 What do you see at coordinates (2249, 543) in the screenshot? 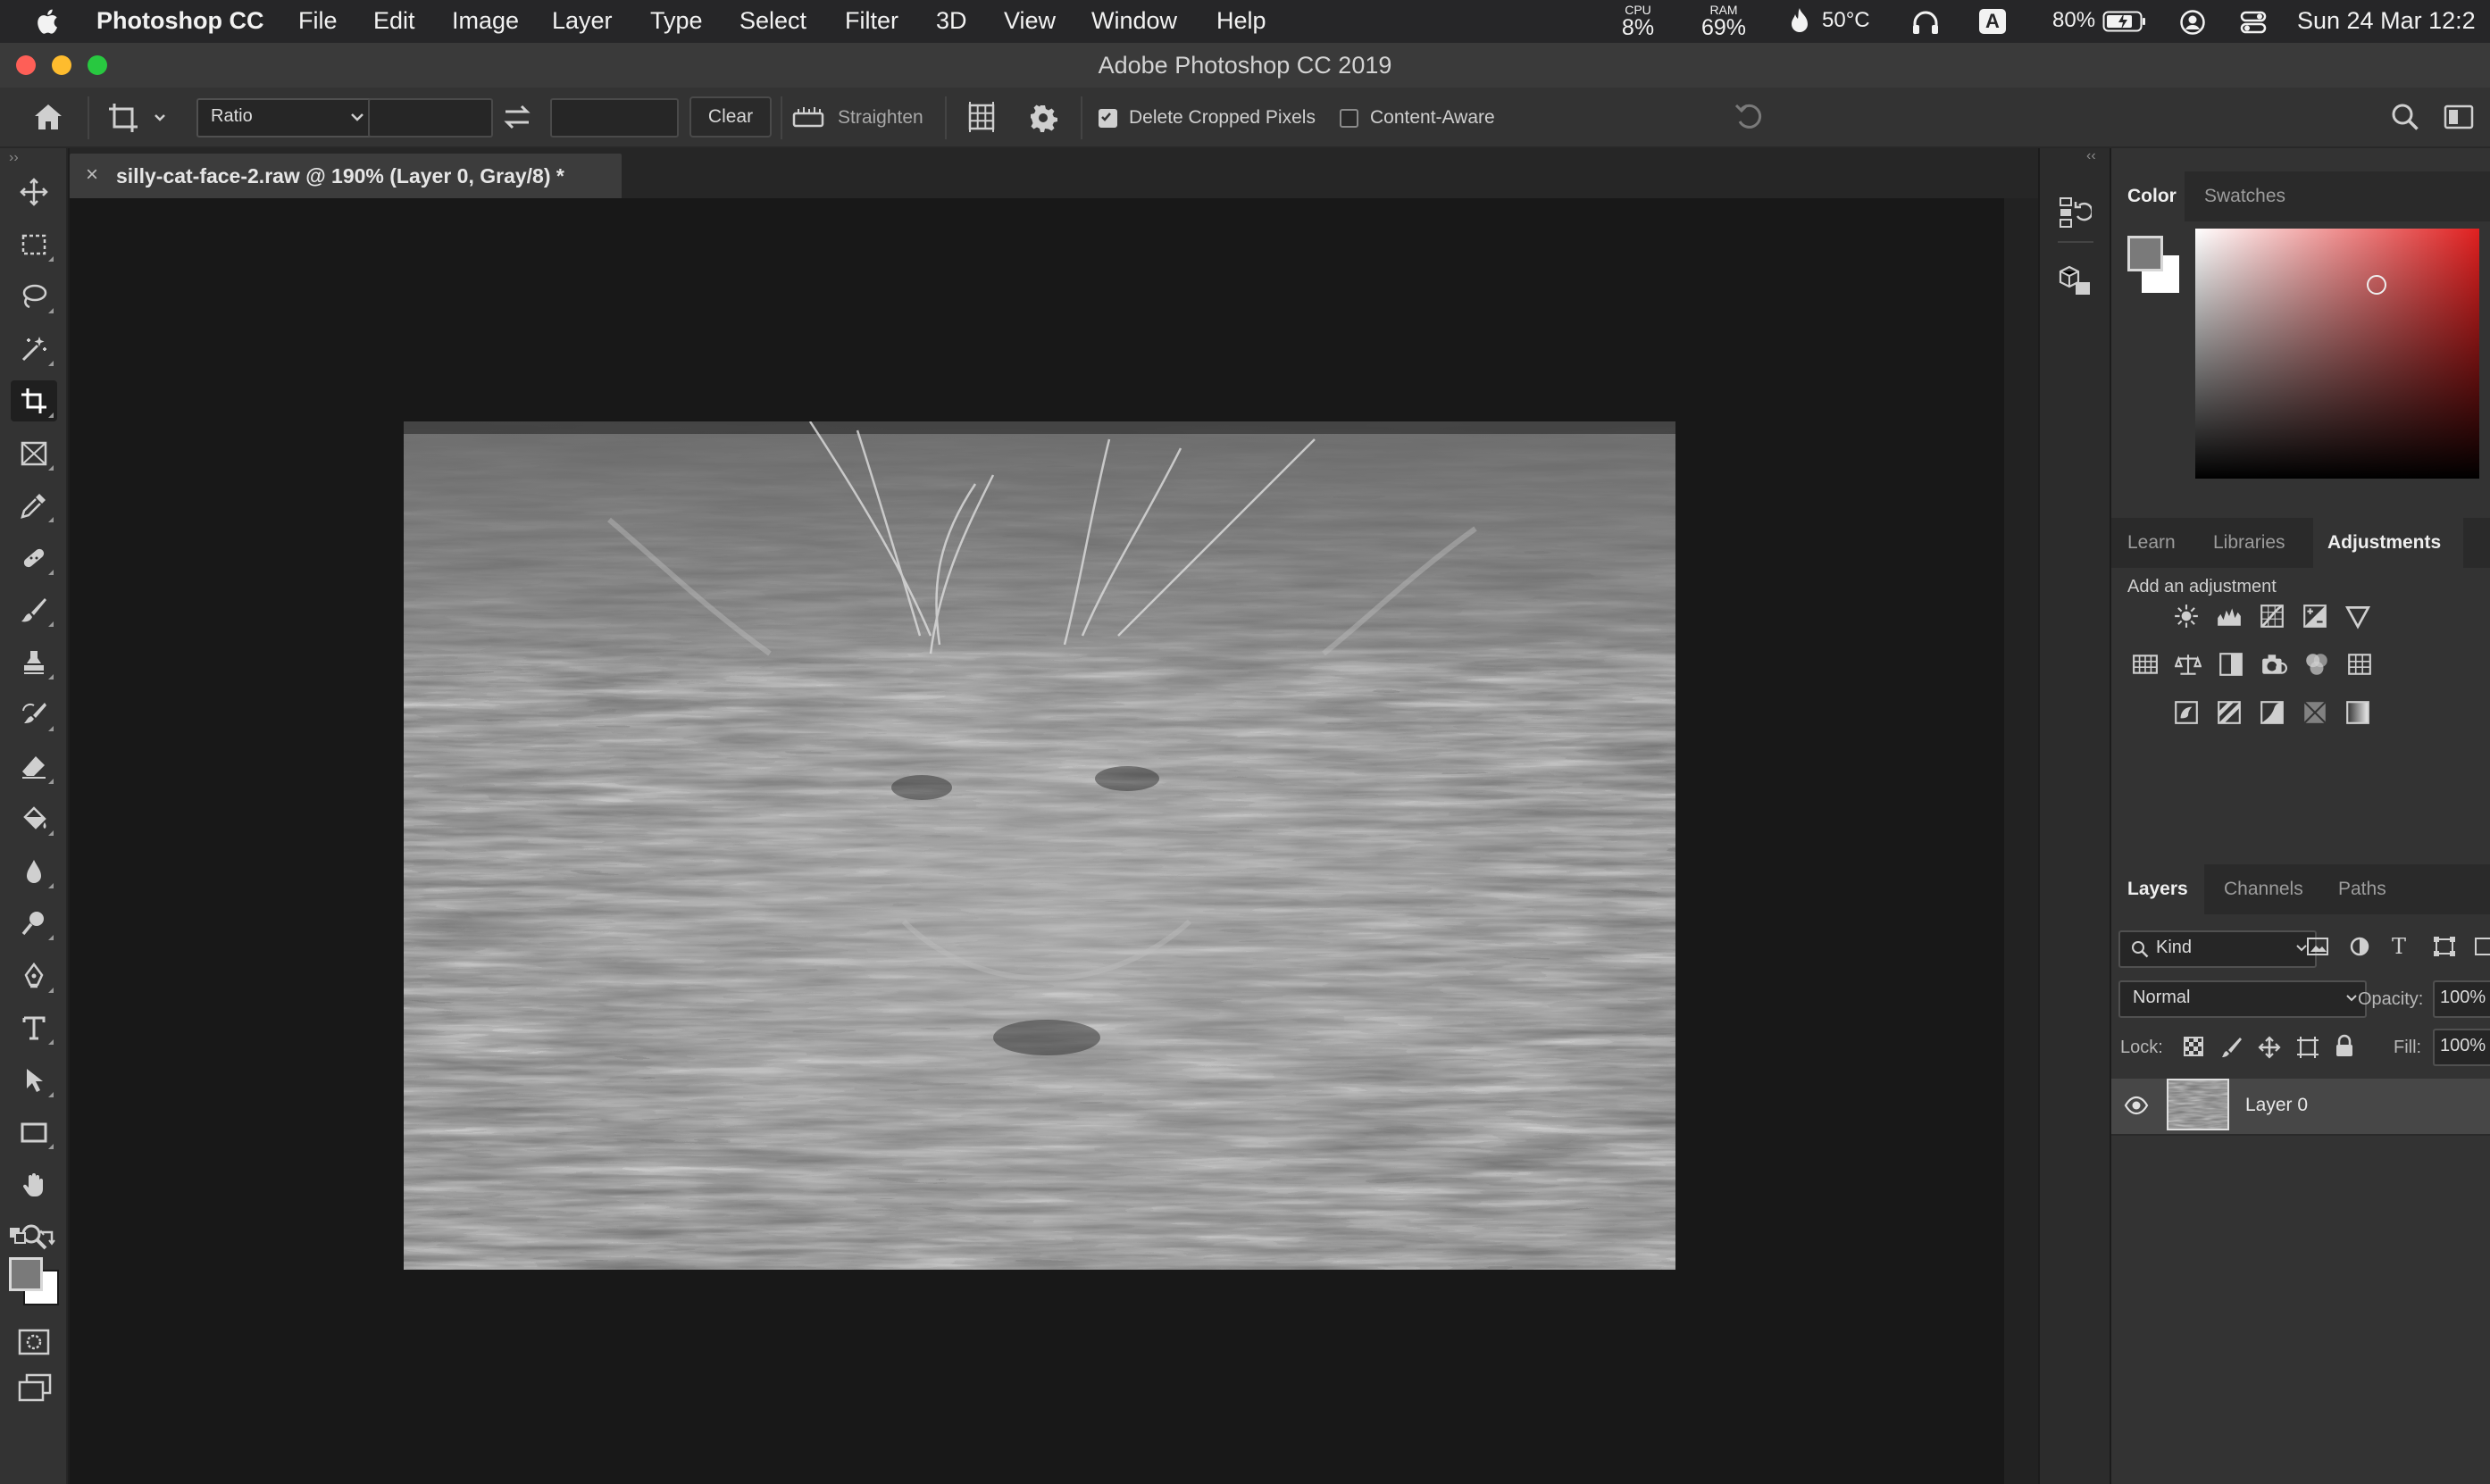
I see `tab-libraries: Libraries` at bounding box center [2249, 543].